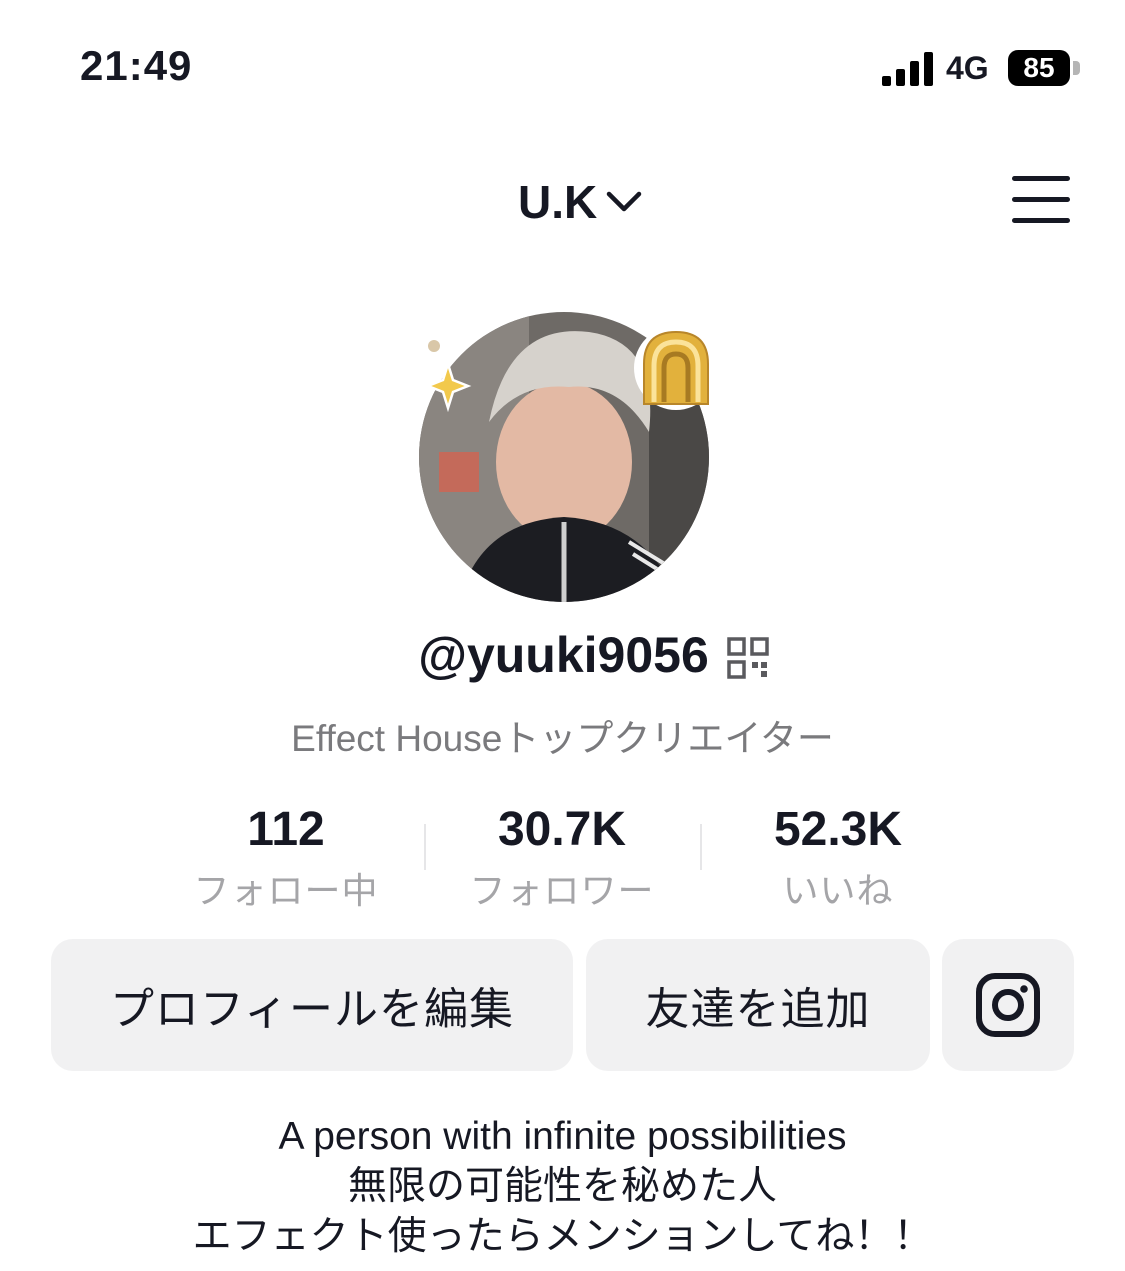 The width and height of the screenshot is (1125, 1271). I want to click on chevron-down-icon, so click(624, 201).